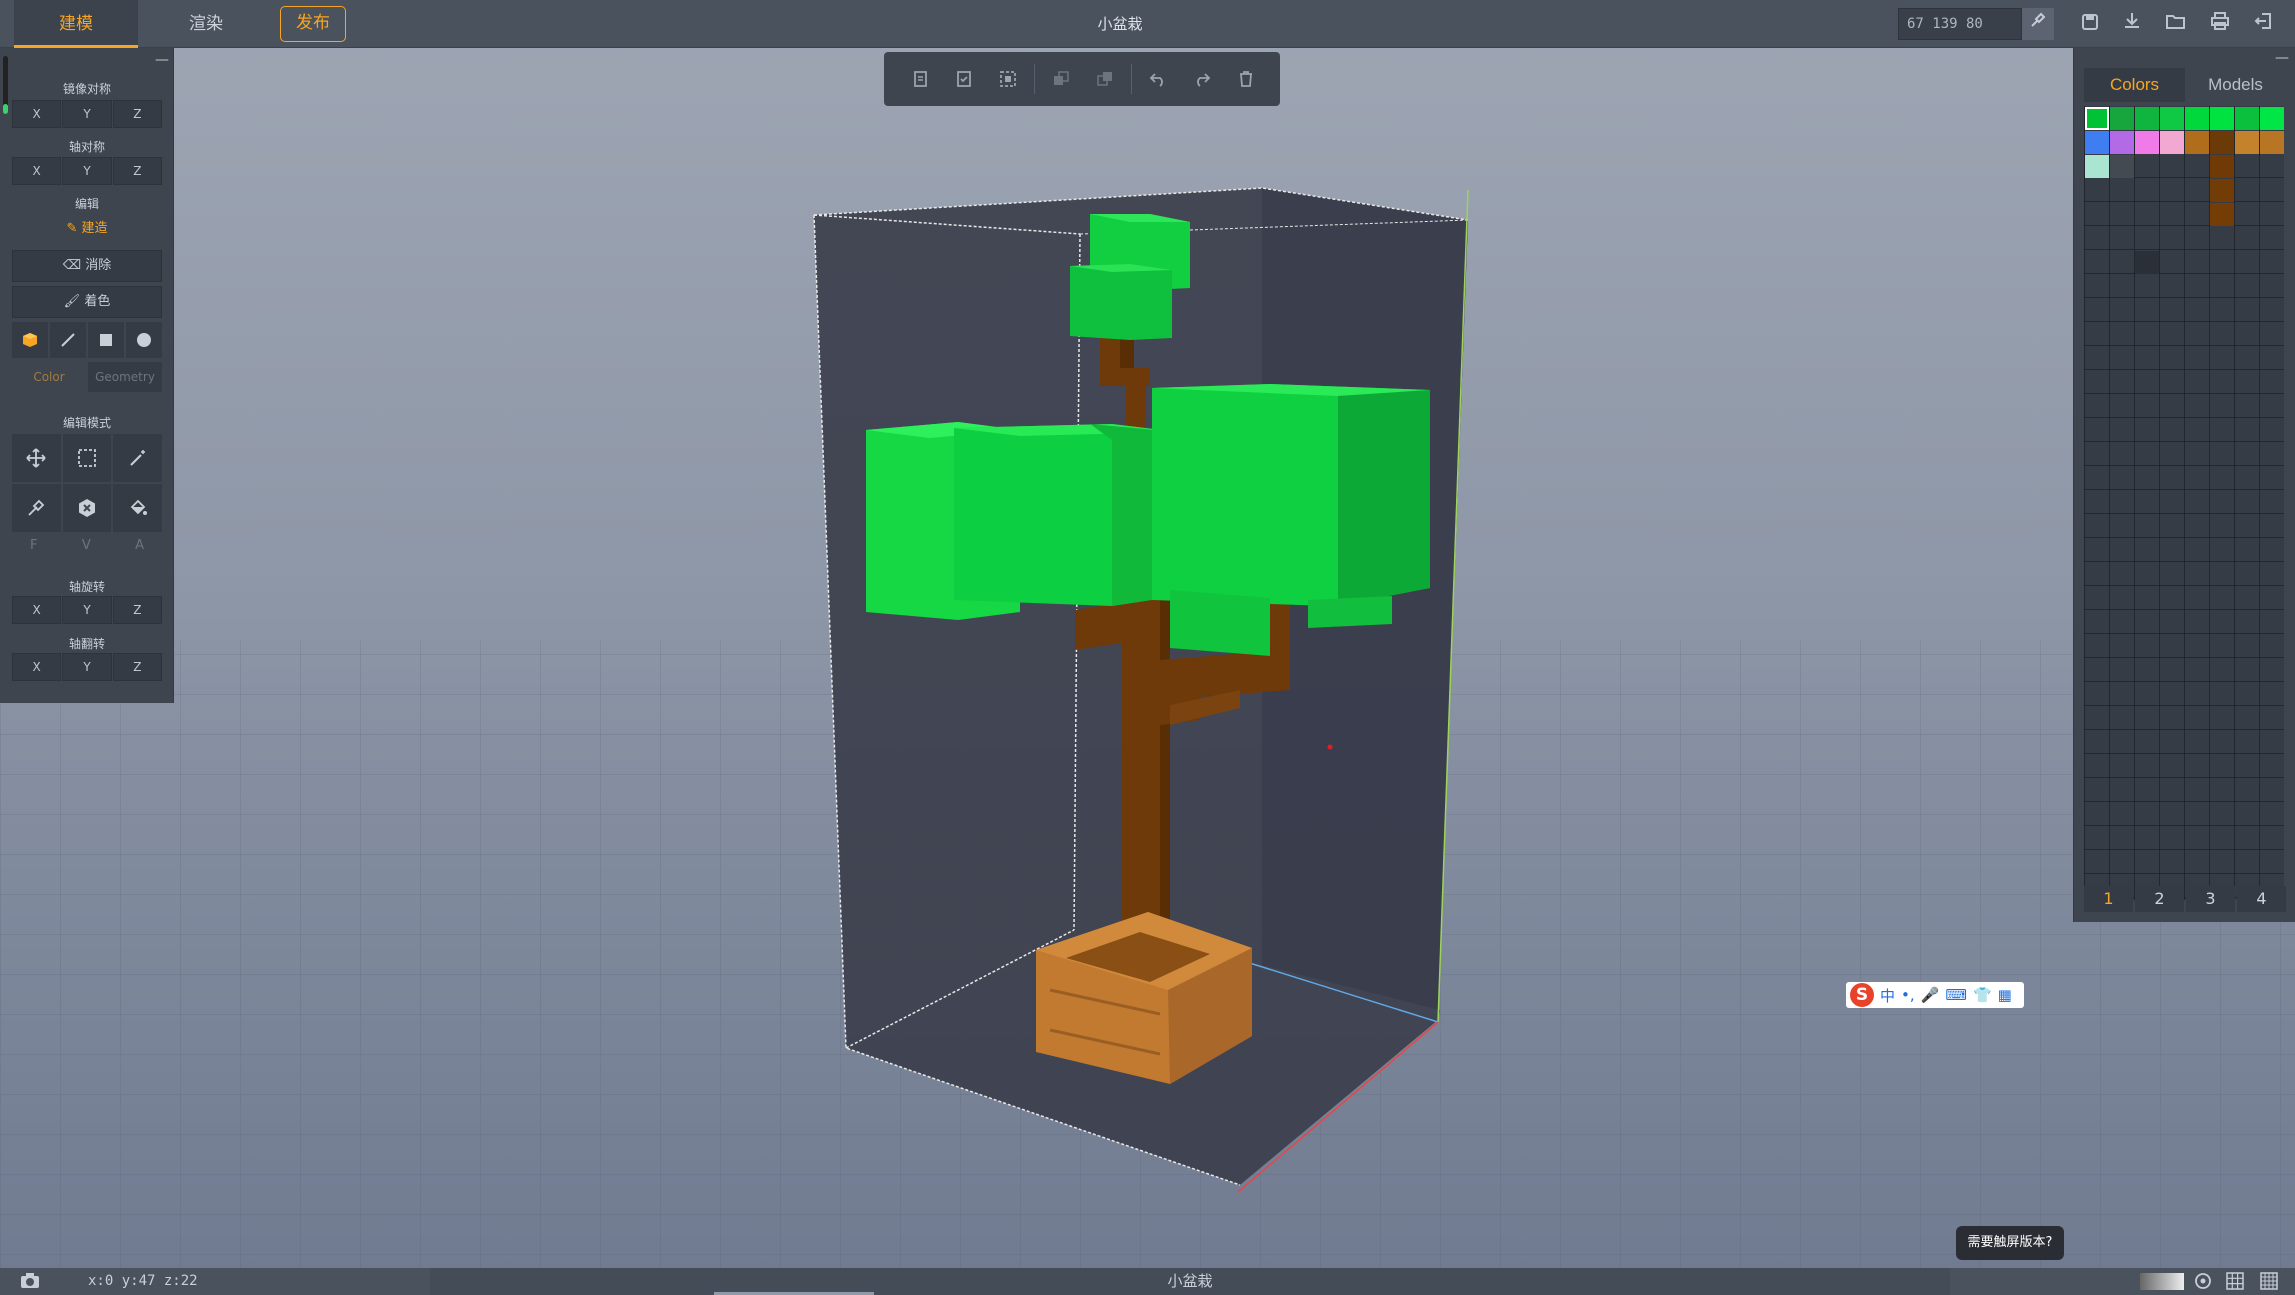  Describe the element at coordinates (37, 610) in the screenshot. I see `rotate-x-button: X` at that location.